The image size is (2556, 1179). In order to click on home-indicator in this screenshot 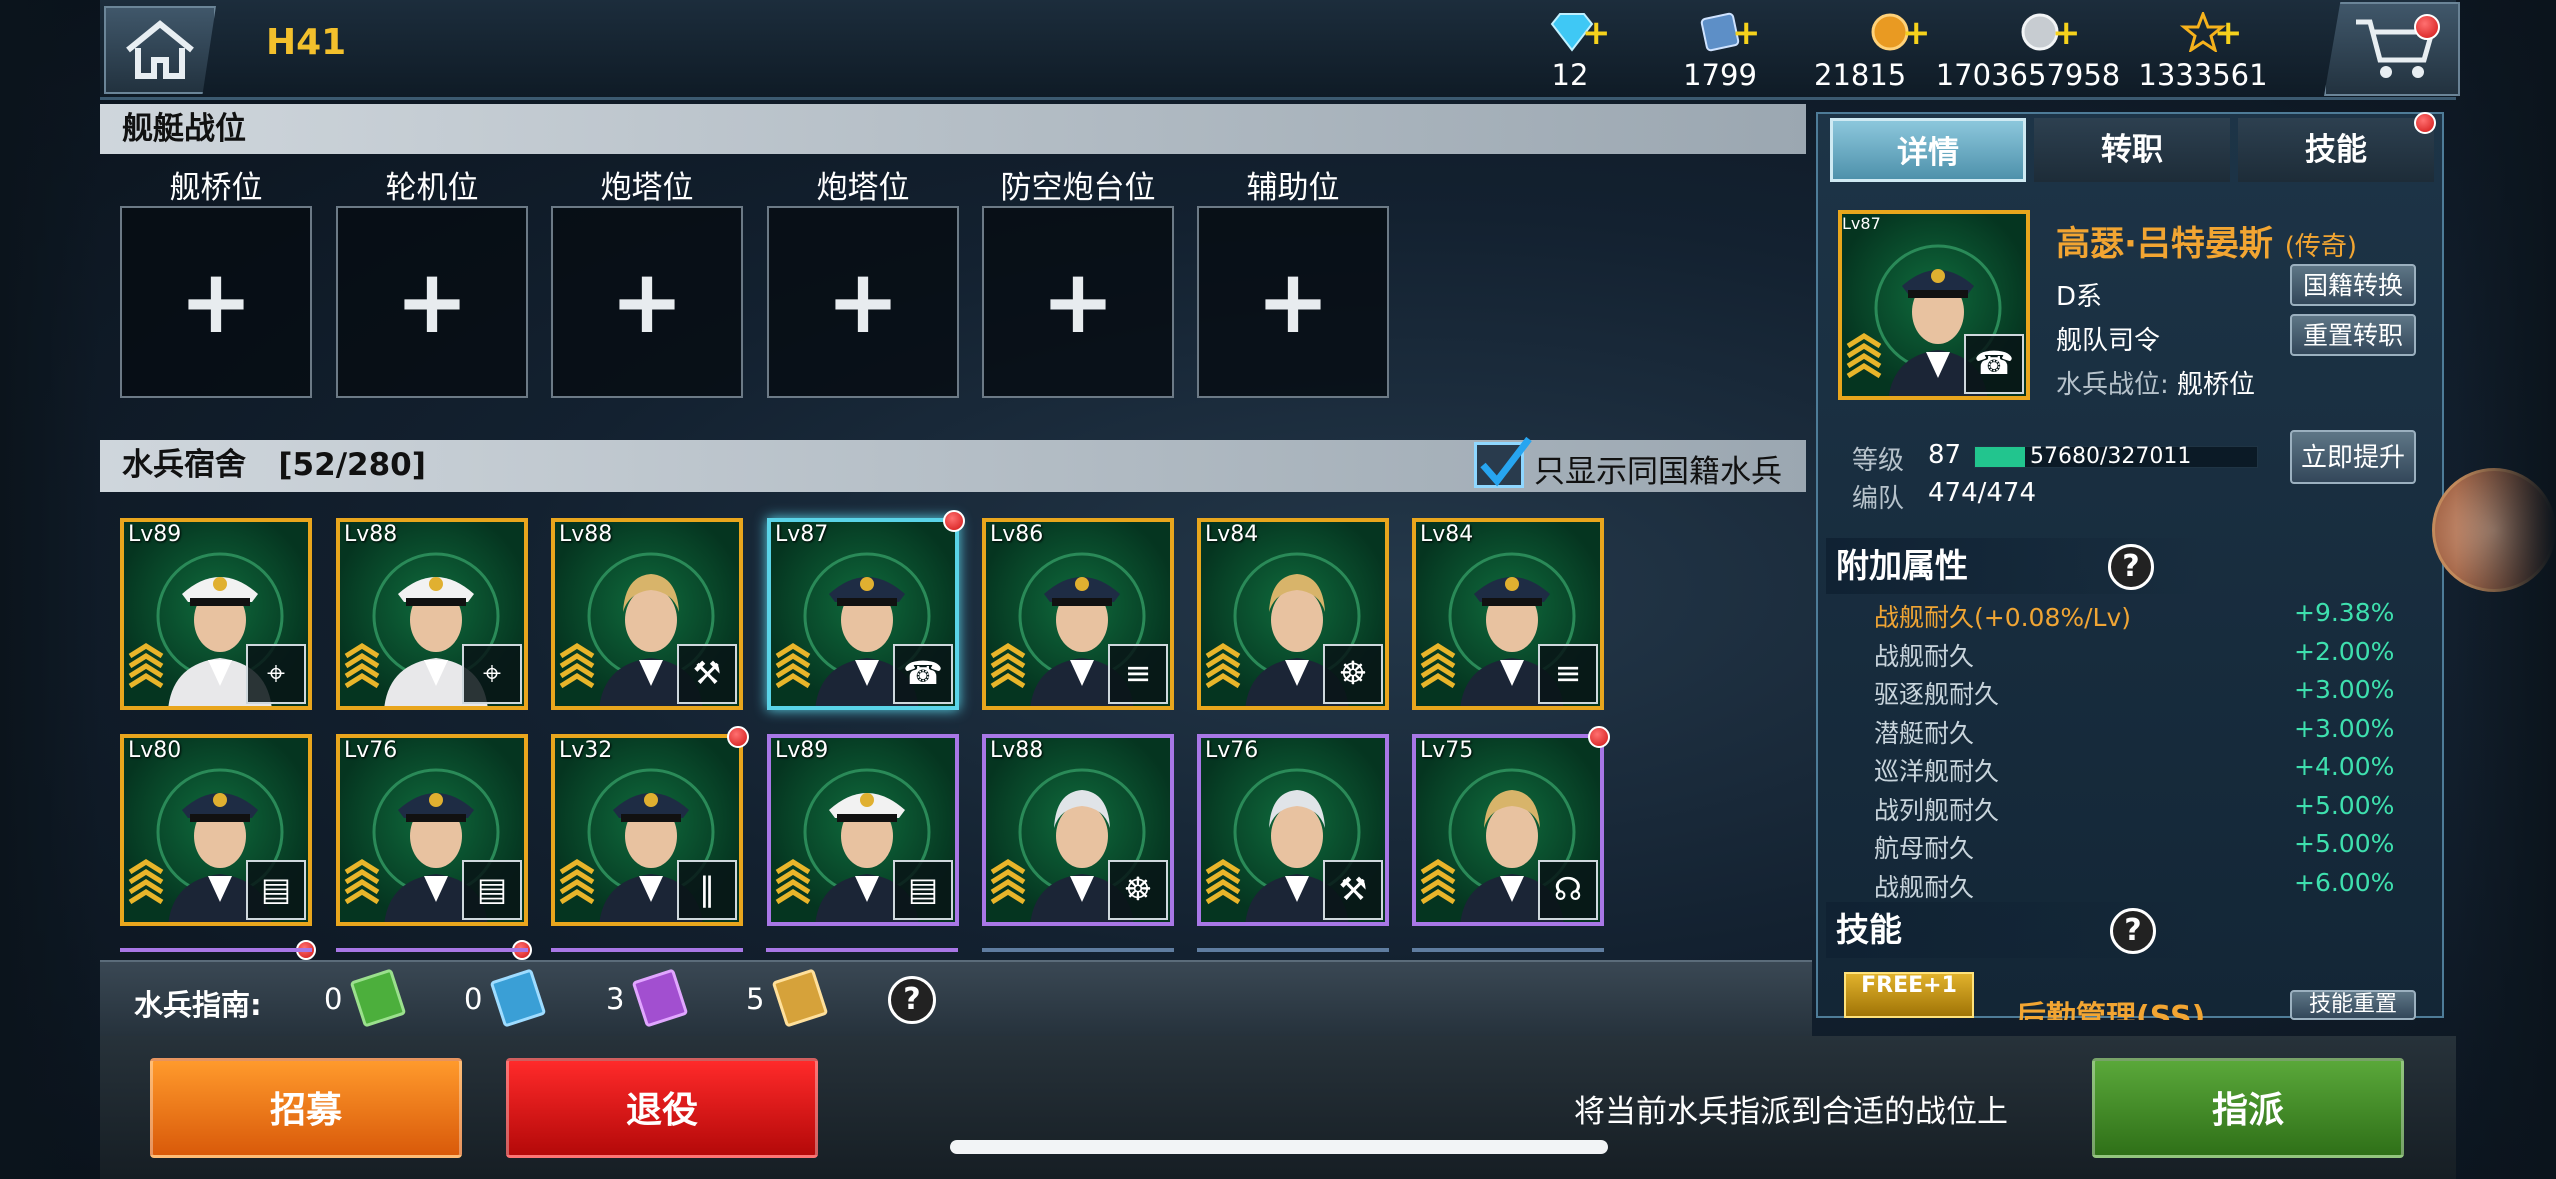, I will do `click(1279, 1147)`.